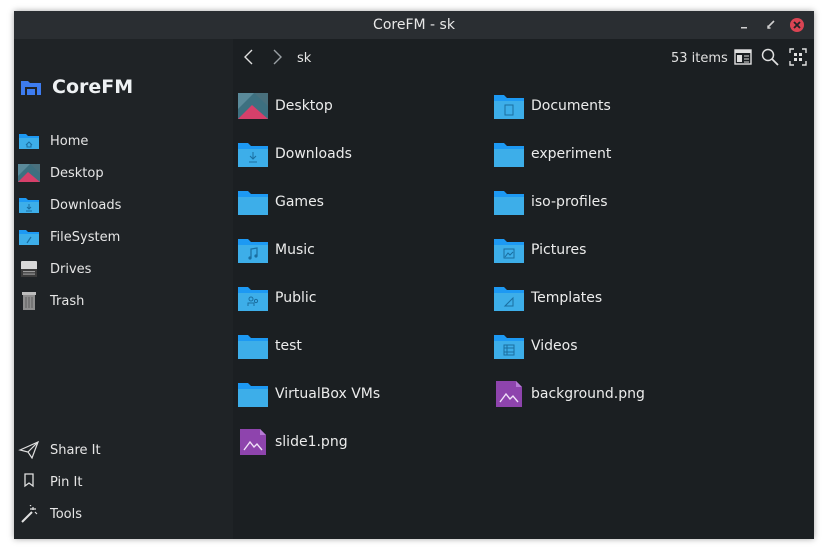  I want to click on app-logo-icon, so click(31, 87).